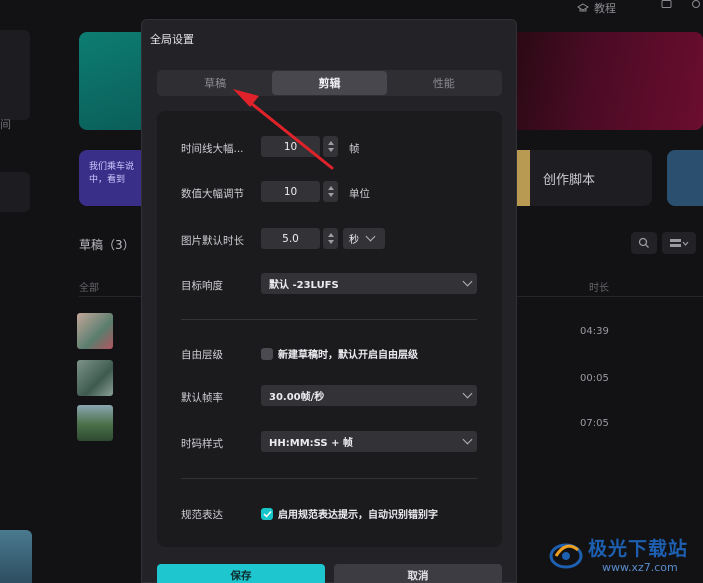  I want to click on free-layer-text: 新建草稿时，默认开启自由层级, so click(348, 355).